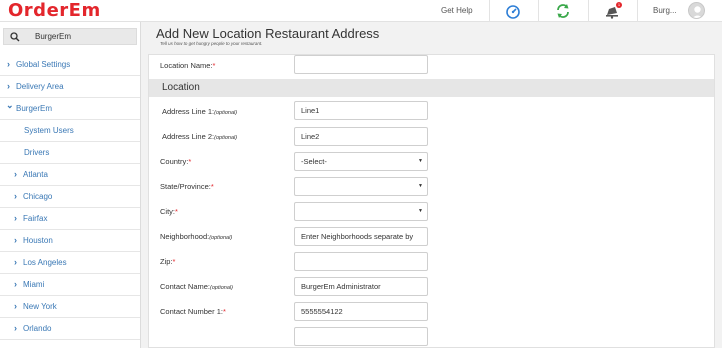 This screenshot has width=722, height=348. Describe the element at coordinates (187, 186) in the screenshot. I see `state-label: State/Province:*` at that location.